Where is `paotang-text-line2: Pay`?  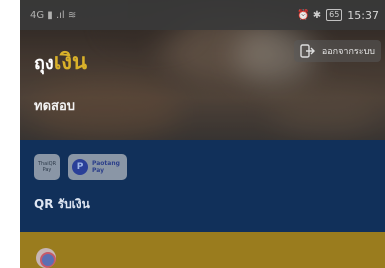 paotang-text-line2: Pay is located at coordinates (98, 170).